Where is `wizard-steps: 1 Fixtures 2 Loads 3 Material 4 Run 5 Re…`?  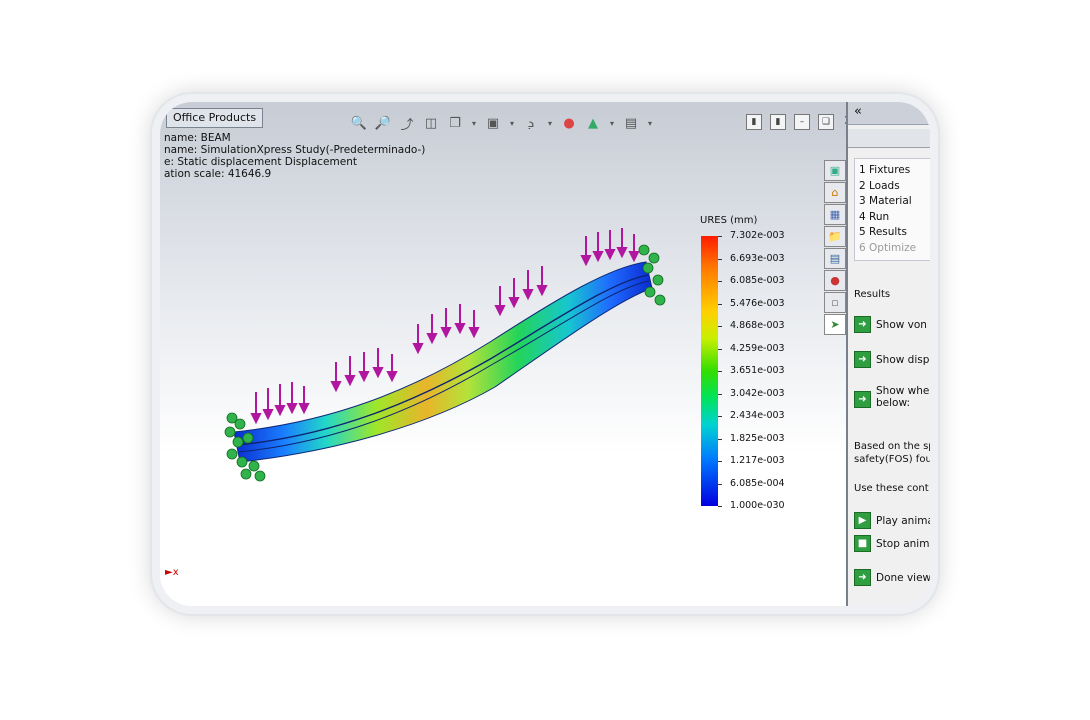
wizard-steps: 1 Fixtures 2 Loads 3 Material 4 Run 5 Re… is located at coordinates (892, 209).